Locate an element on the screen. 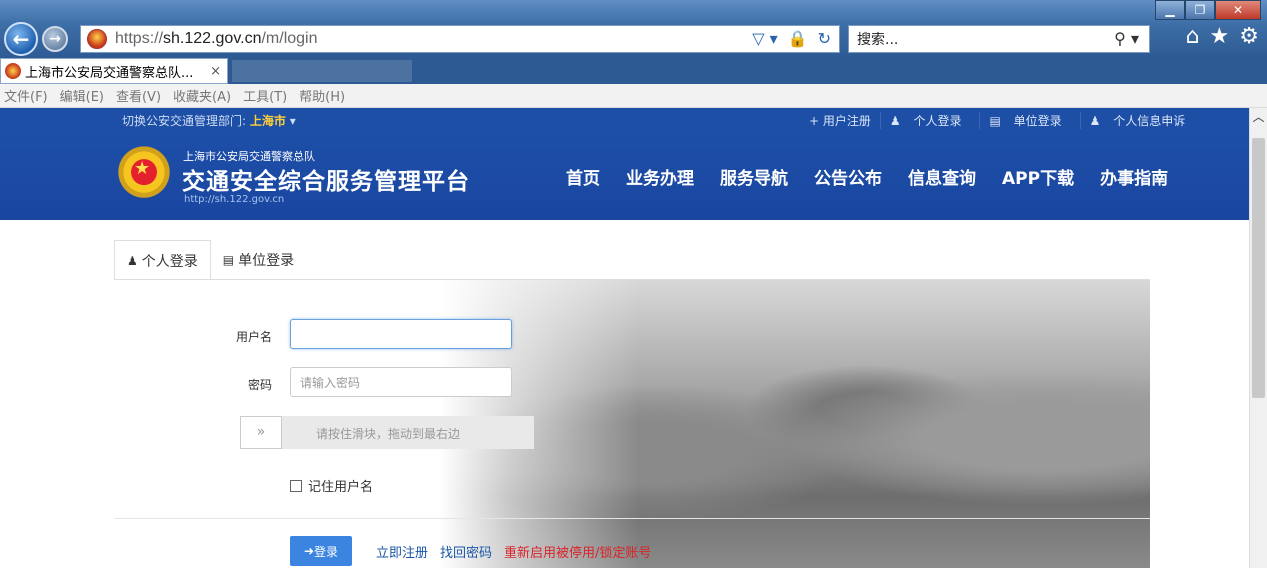 This screenshot has height=568, width=1267. scroll-up-icon: ︿ is located at coordinates (1258, 117).